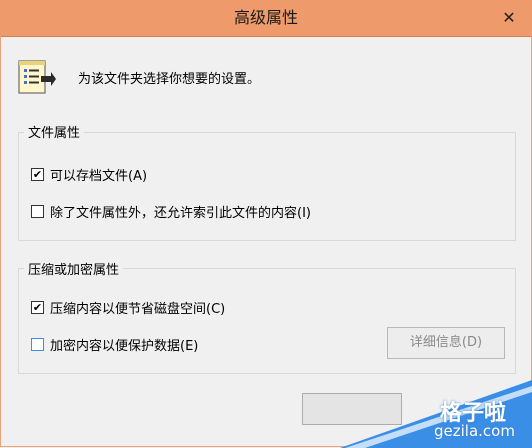 Image resolution: width=532 pixels, height=448 pixels. I want to click on compress-label: 压缩内容以便节省磁盘空间(C), so click(138, 309).